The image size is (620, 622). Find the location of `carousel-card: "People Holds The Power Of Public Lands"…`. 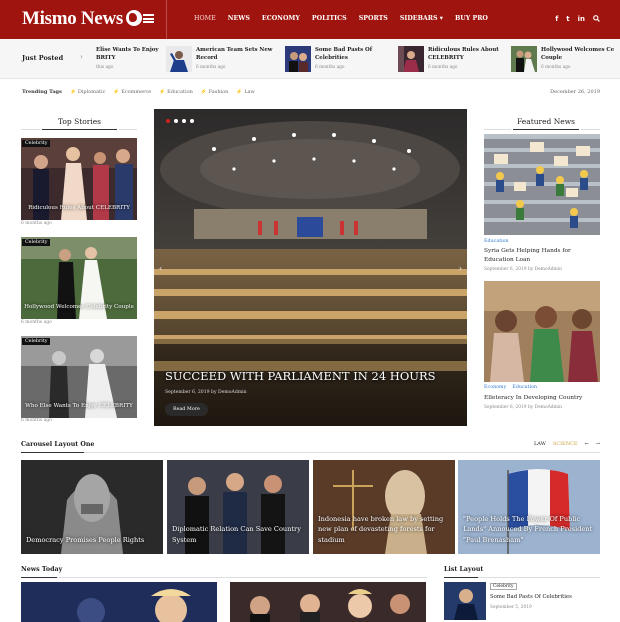

carousel-card: "People Holds The Power Of Public Lands"… is located at coordinates (529, 507).